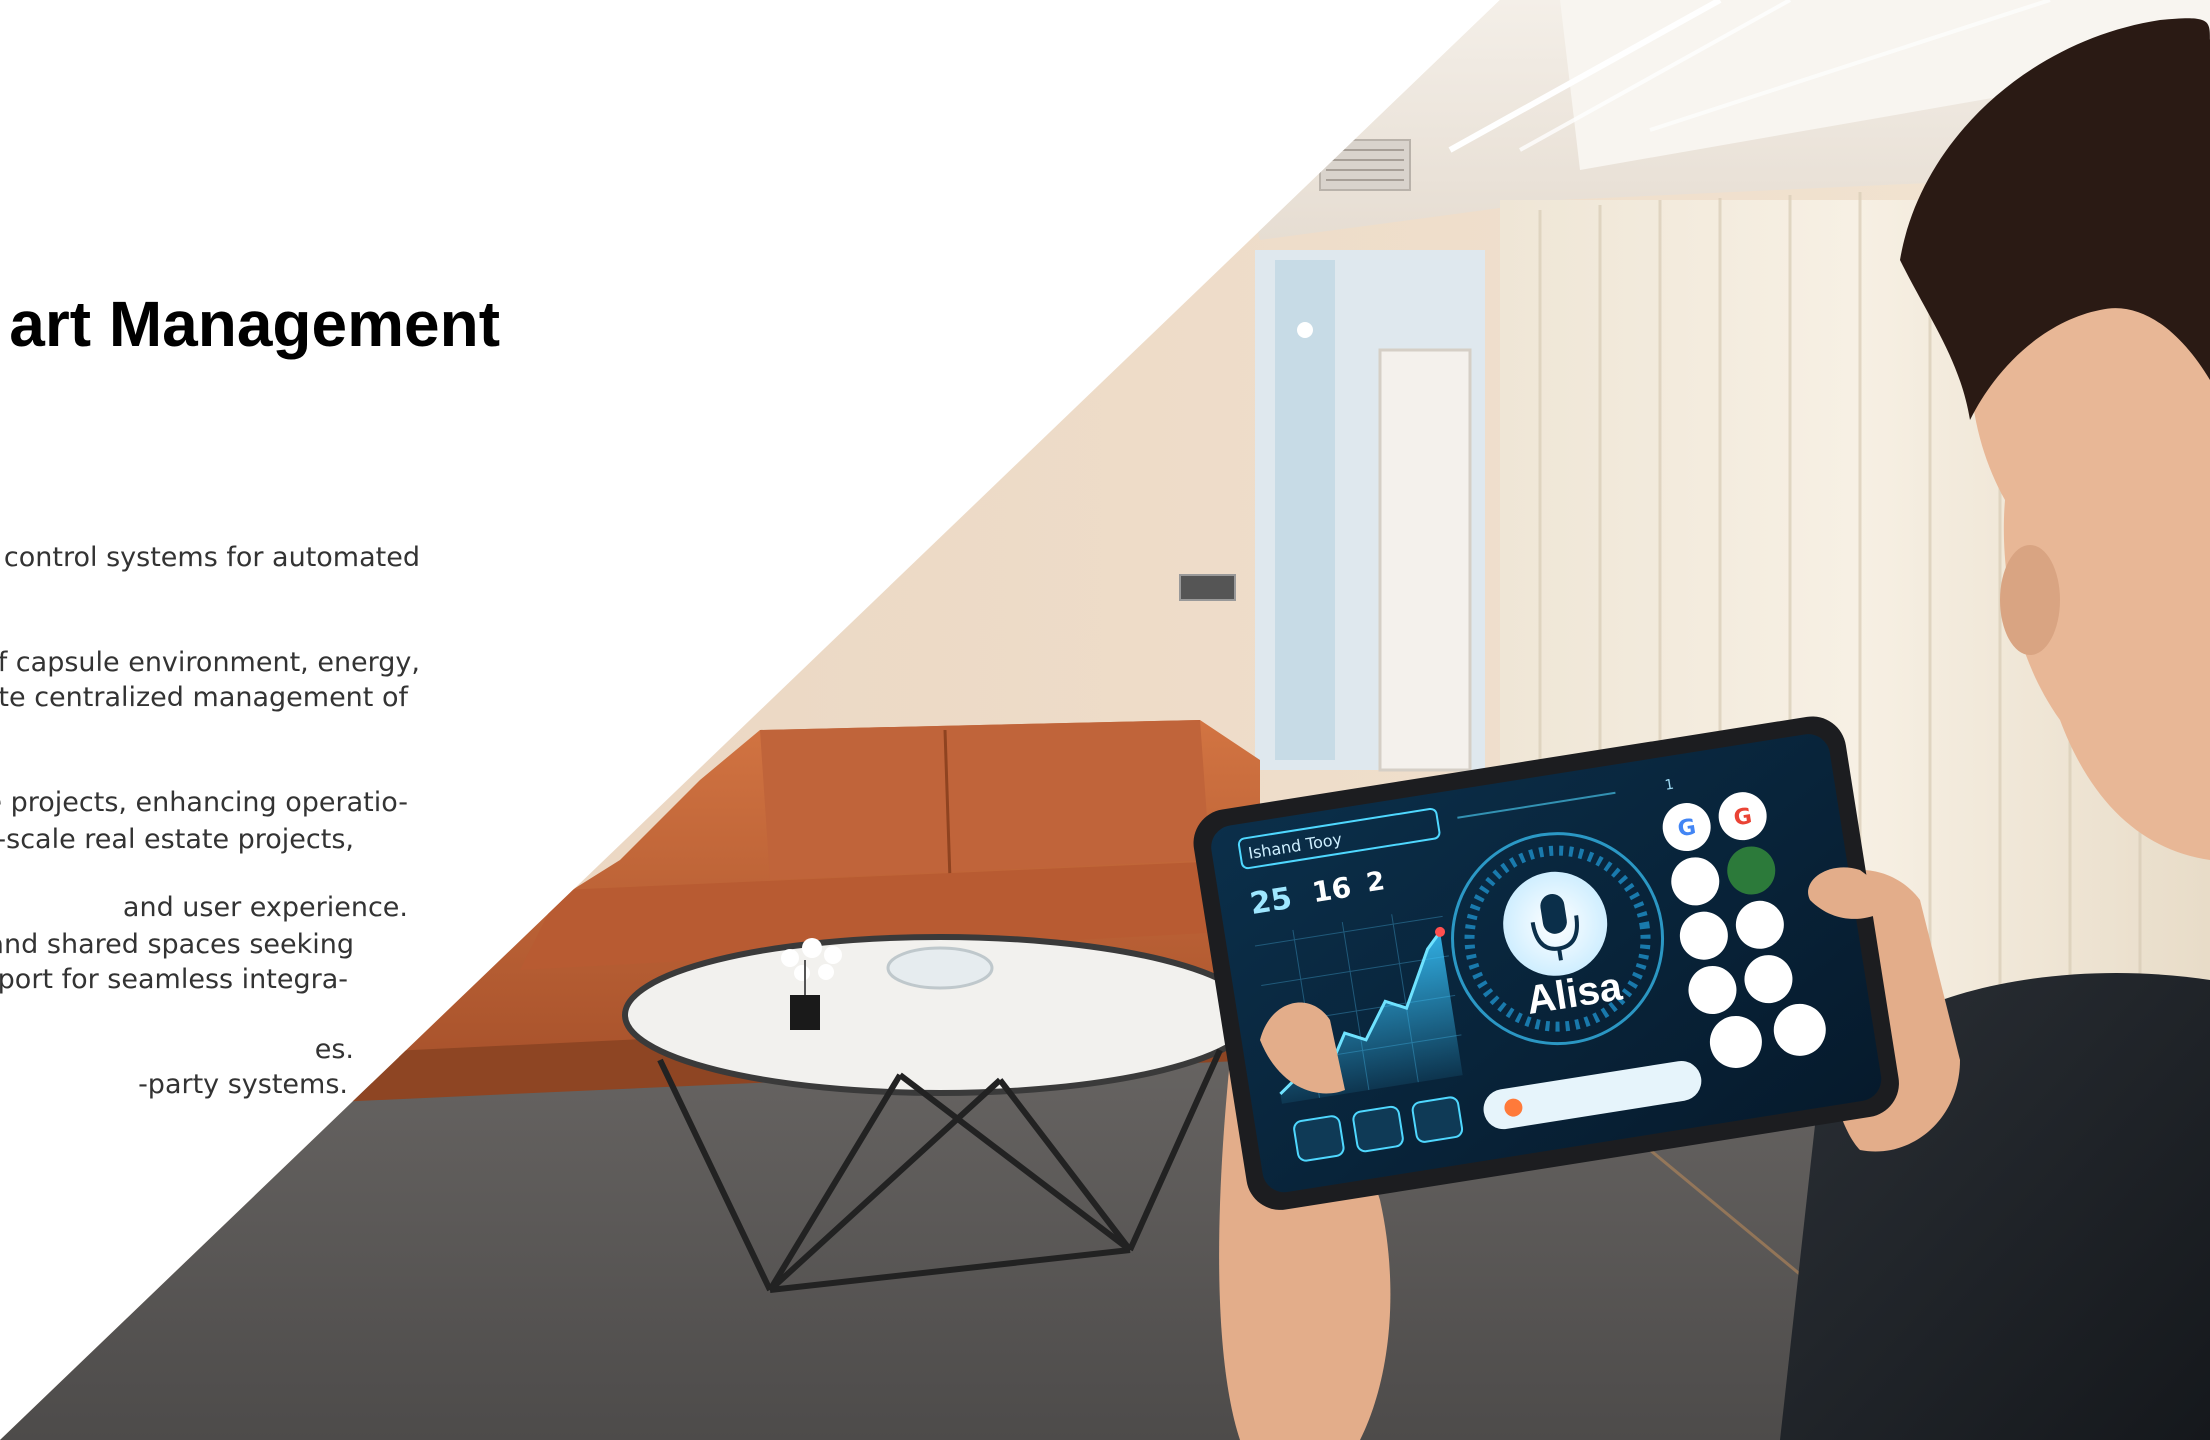 This screenshot has width=2210, height=1440. What do you see at coordinates (254, 324) in the screenshot?
I see `slide-title: art Management` at bounding box center [254, 324].